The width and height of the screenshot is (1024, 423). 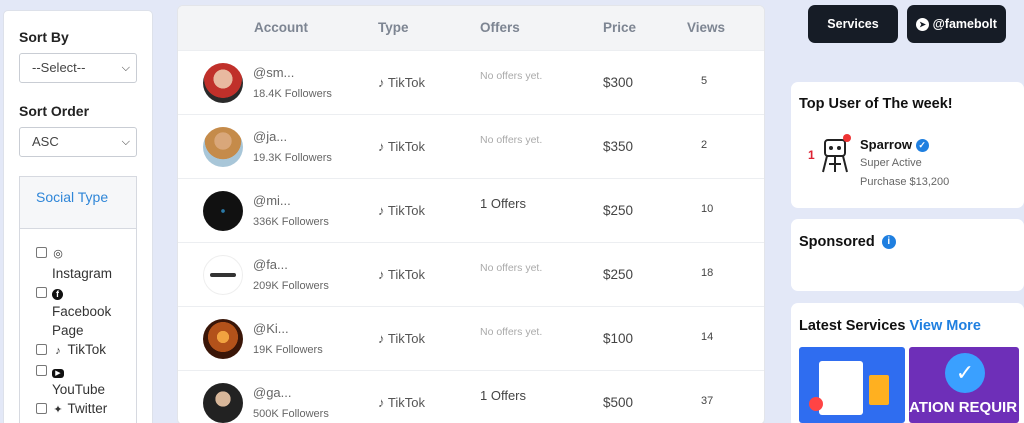 What do you see at coordinates (86, 263) in the screenshot?
I see `social-option-instagram: ◎ Instagram` at bounding box center [86, 263].